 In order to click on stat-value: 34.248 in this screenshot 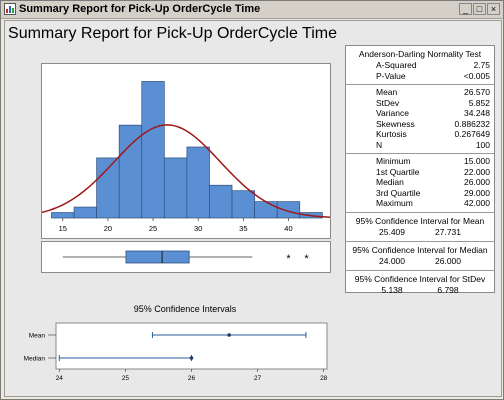, I will do `click(477, 113)`.